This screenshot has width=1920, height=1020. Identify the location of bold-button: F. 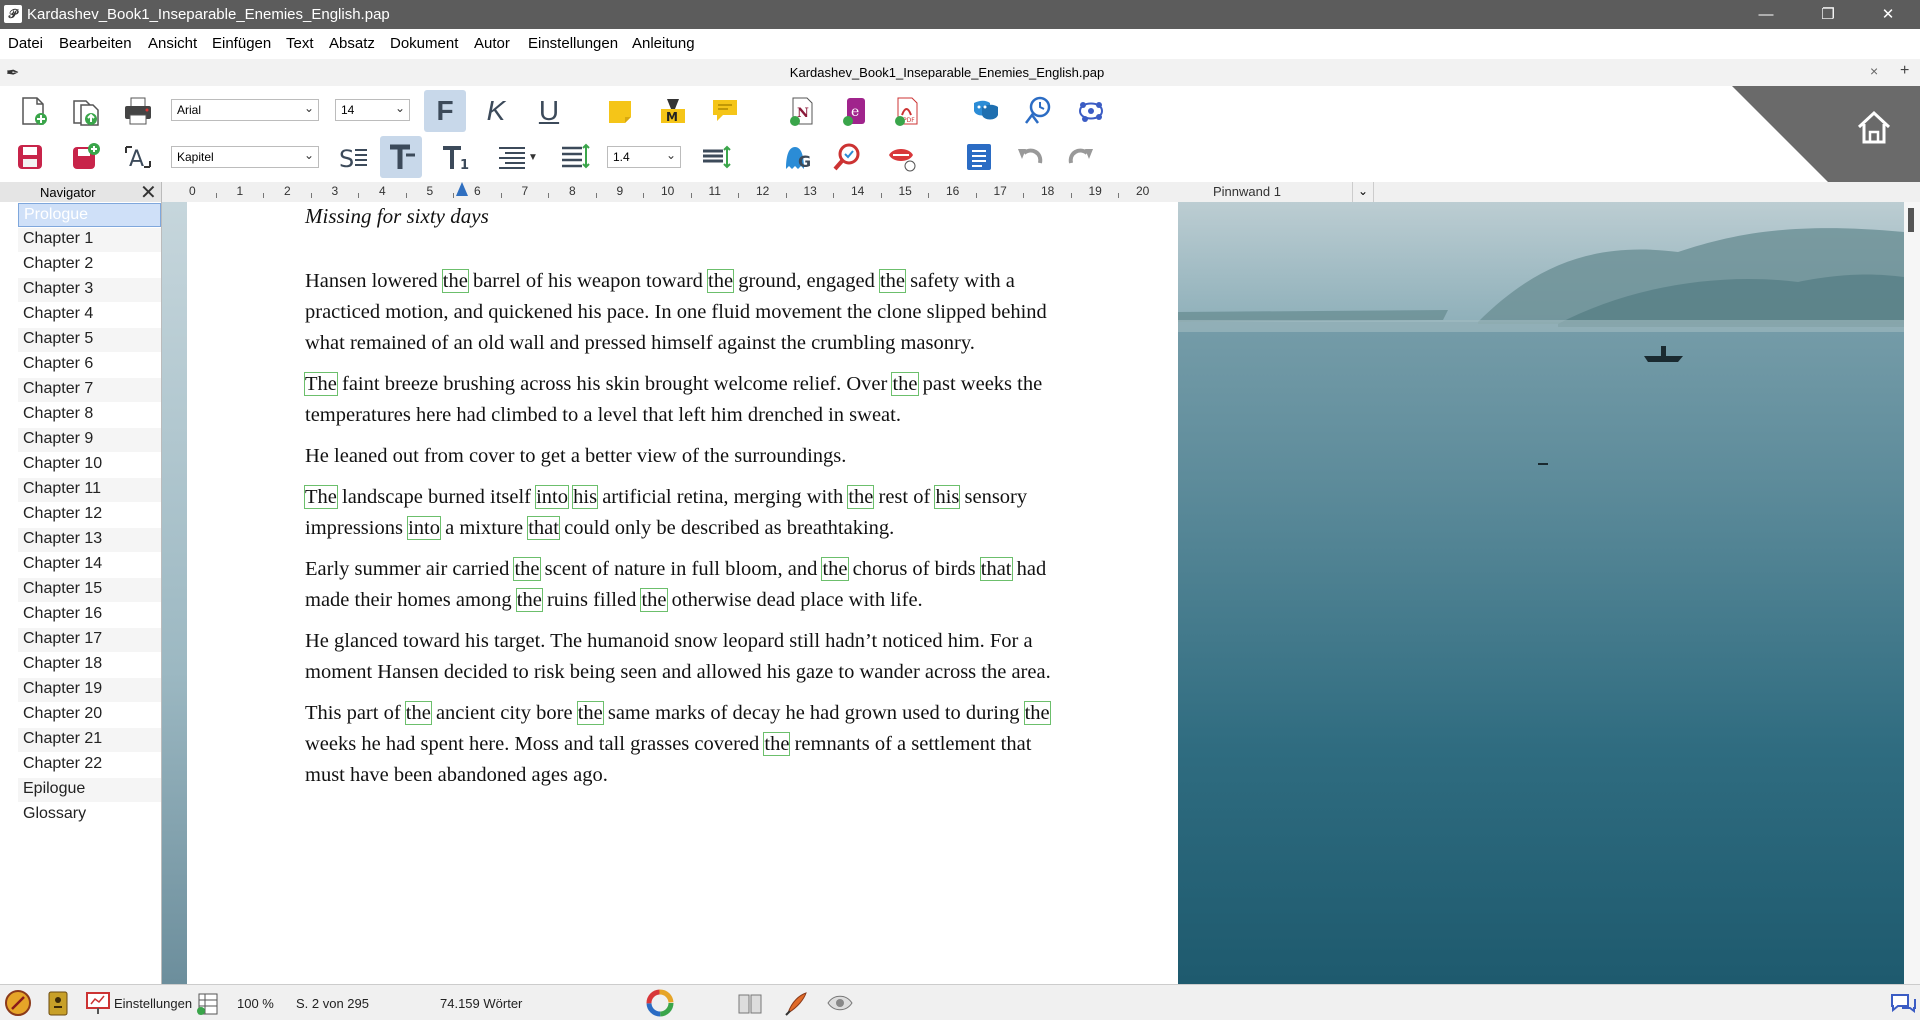
(445, 111).